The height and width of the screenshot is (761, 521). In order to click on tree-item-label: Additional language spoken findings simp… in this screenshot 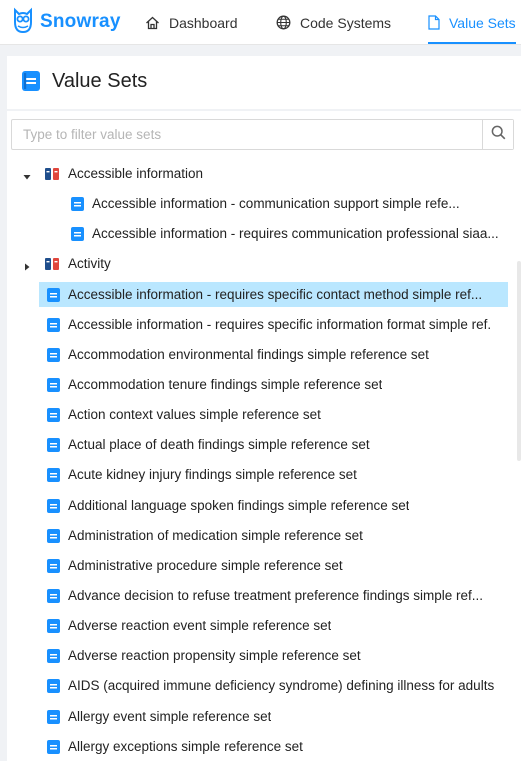, I will do `click(239, 505)`.